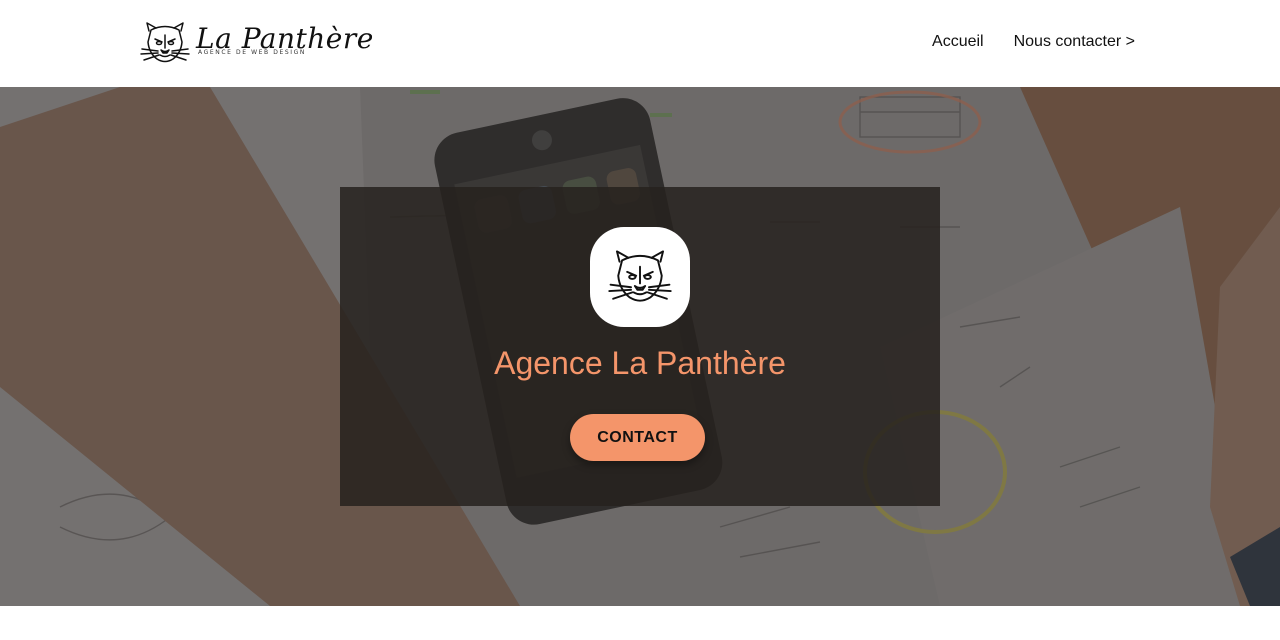  I want to click on hero-badge, so click(640, 277).